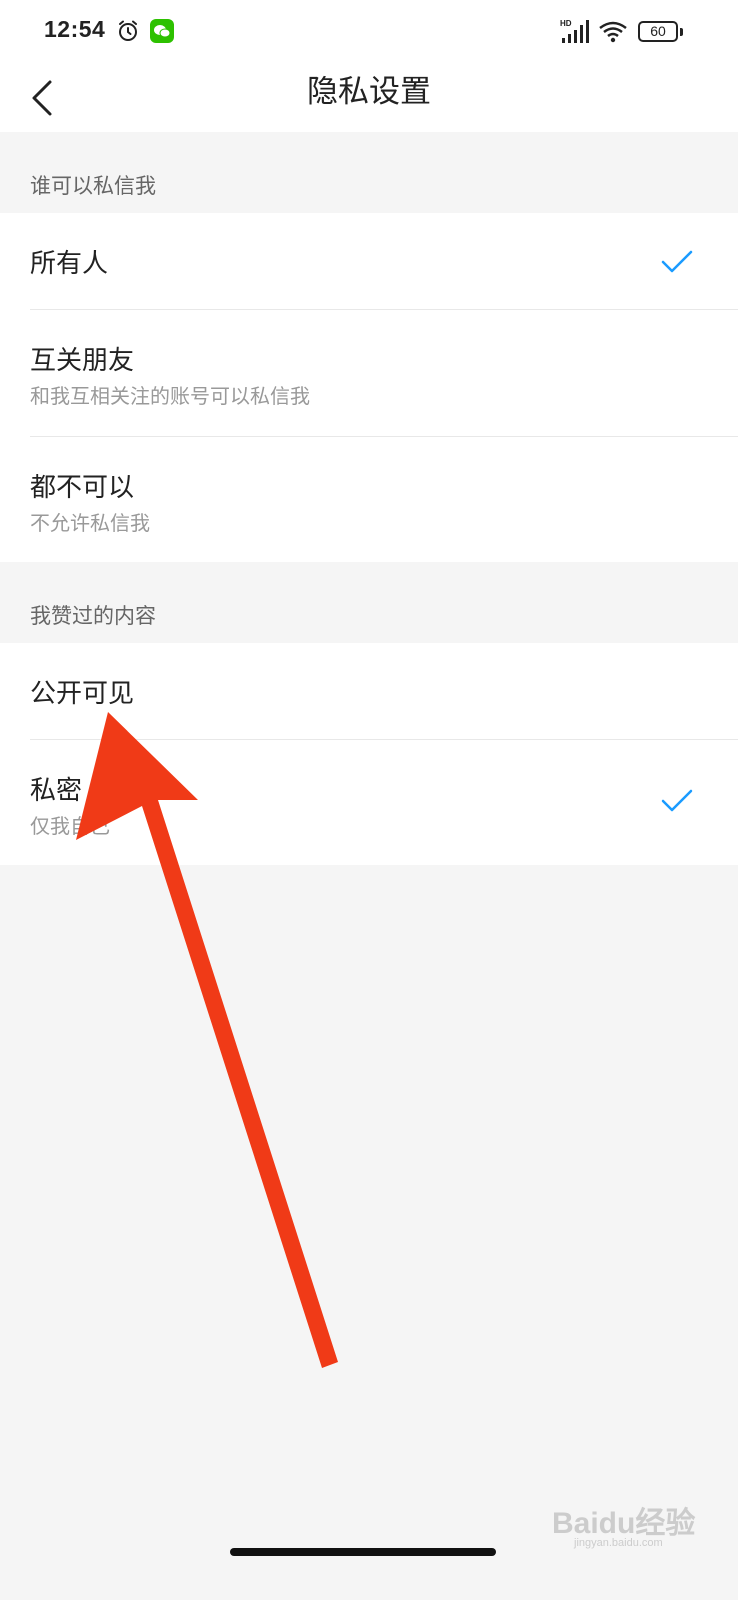 The image size is (738, 1600). I want to click on watermark-url: jingyan.baidu.com, so click(618, 1543).